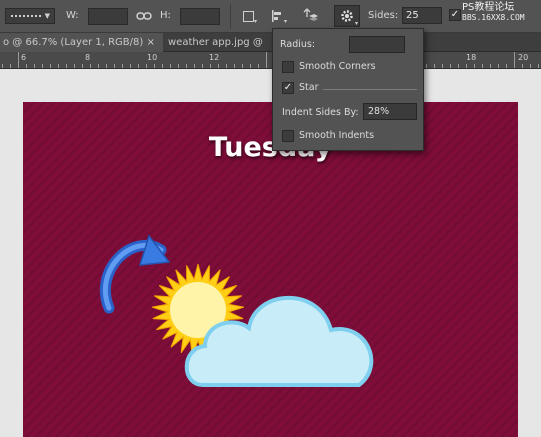  What do you see at coordinates (288, 88) in the screenshot?
I see `star-checkbox: ✓` at bounding box center [288, 88].